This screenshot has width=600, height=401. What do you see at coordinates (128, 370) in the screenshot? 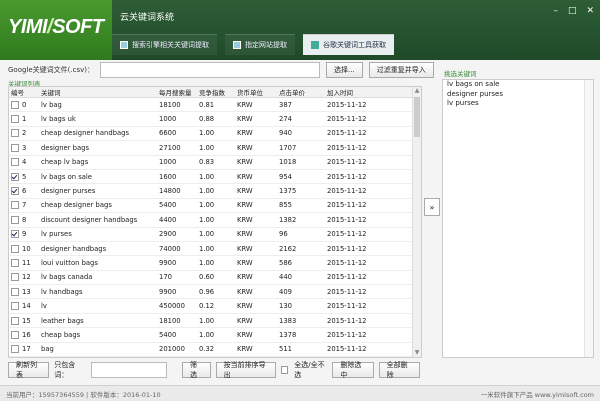
I see `contains-input` at bounding box center [128, 370].